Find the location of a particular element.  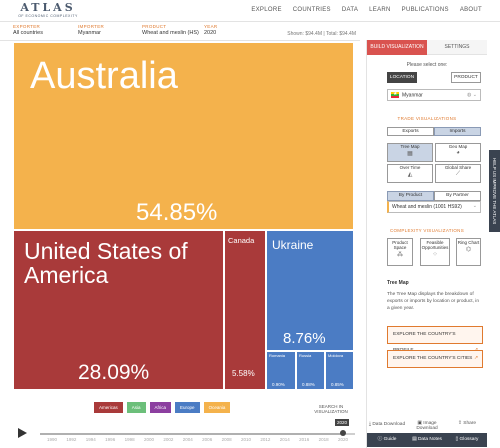

importer-value: Myanmar is located at coordinates (89, 33).